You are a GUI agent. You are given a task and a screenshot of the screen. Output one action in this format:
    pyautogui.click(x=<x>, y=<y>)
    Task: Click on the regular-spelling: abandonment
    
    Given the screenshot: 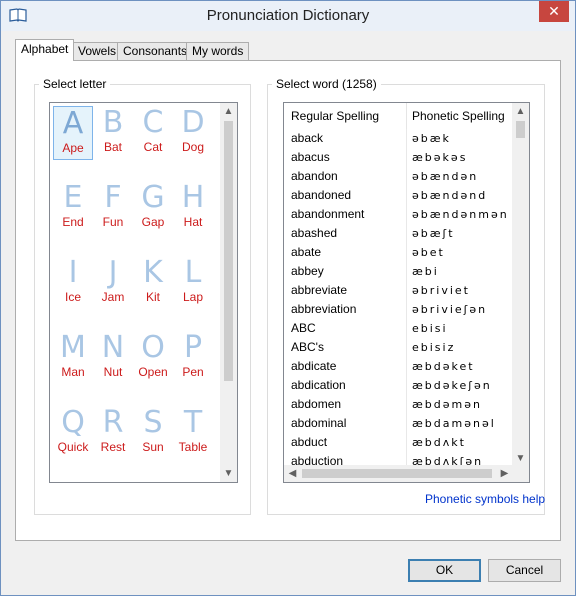 What is the action you would take?
    pyautogui.click(x=328, y=214)
    